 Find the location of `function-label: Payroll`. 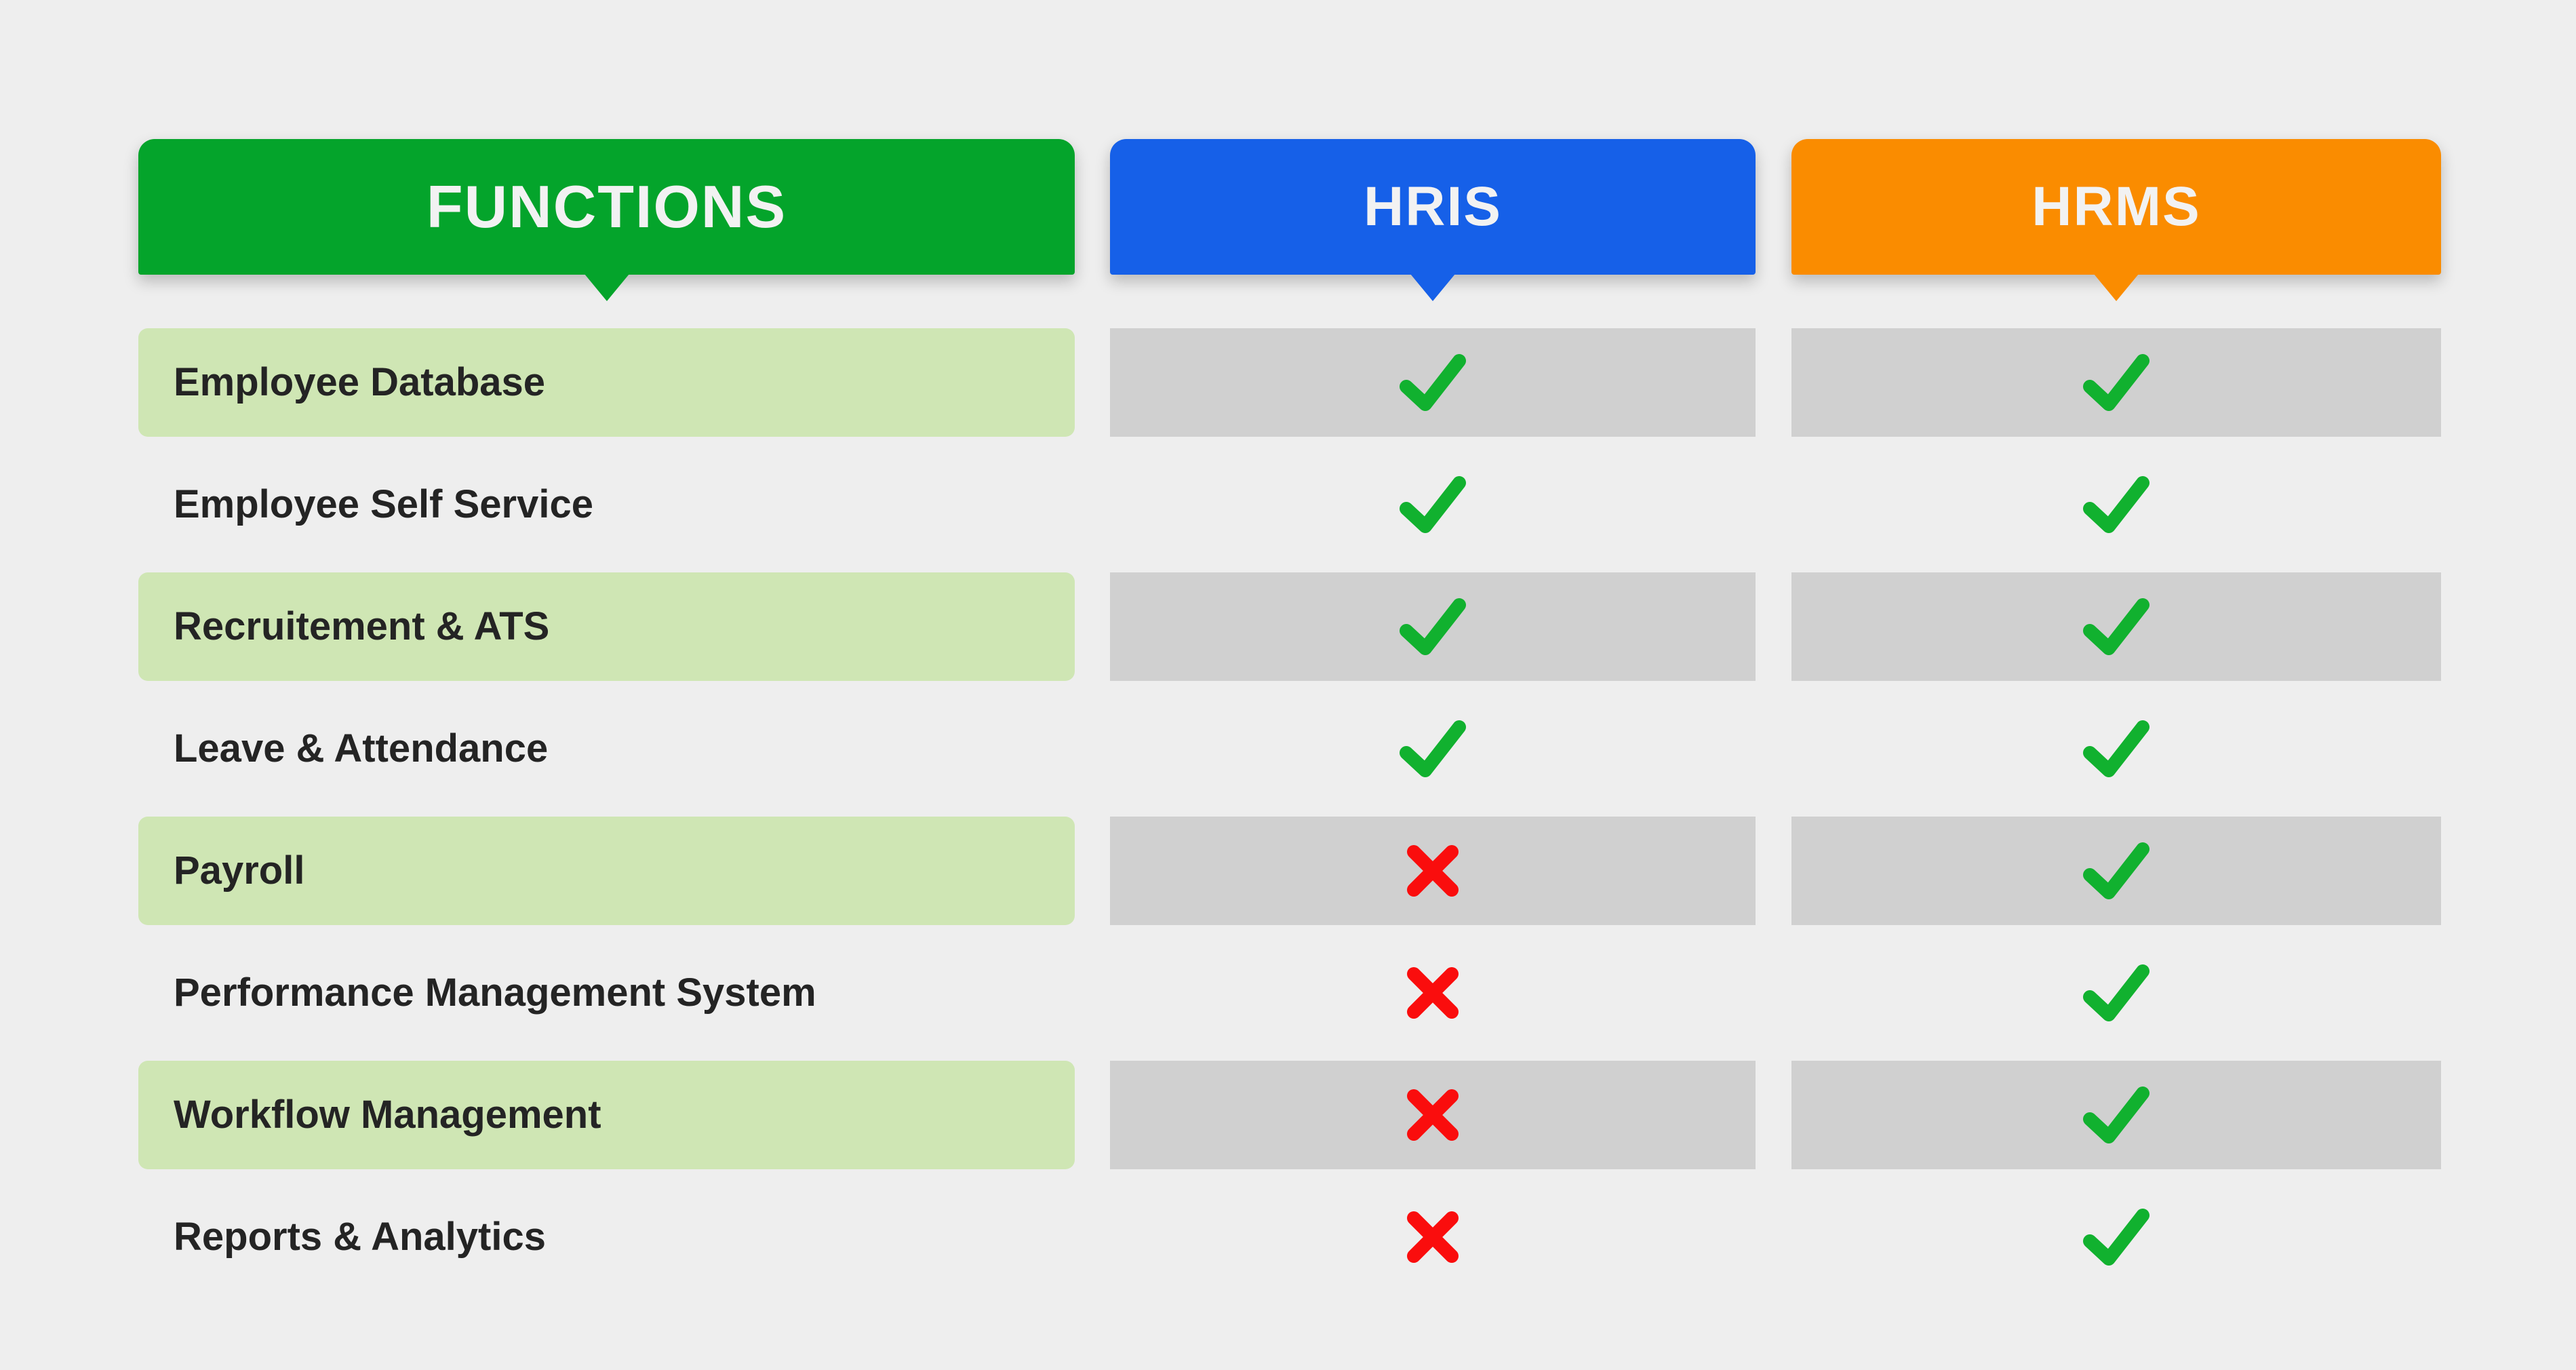

function-label: Payroll is located at coordinates (240, 870).